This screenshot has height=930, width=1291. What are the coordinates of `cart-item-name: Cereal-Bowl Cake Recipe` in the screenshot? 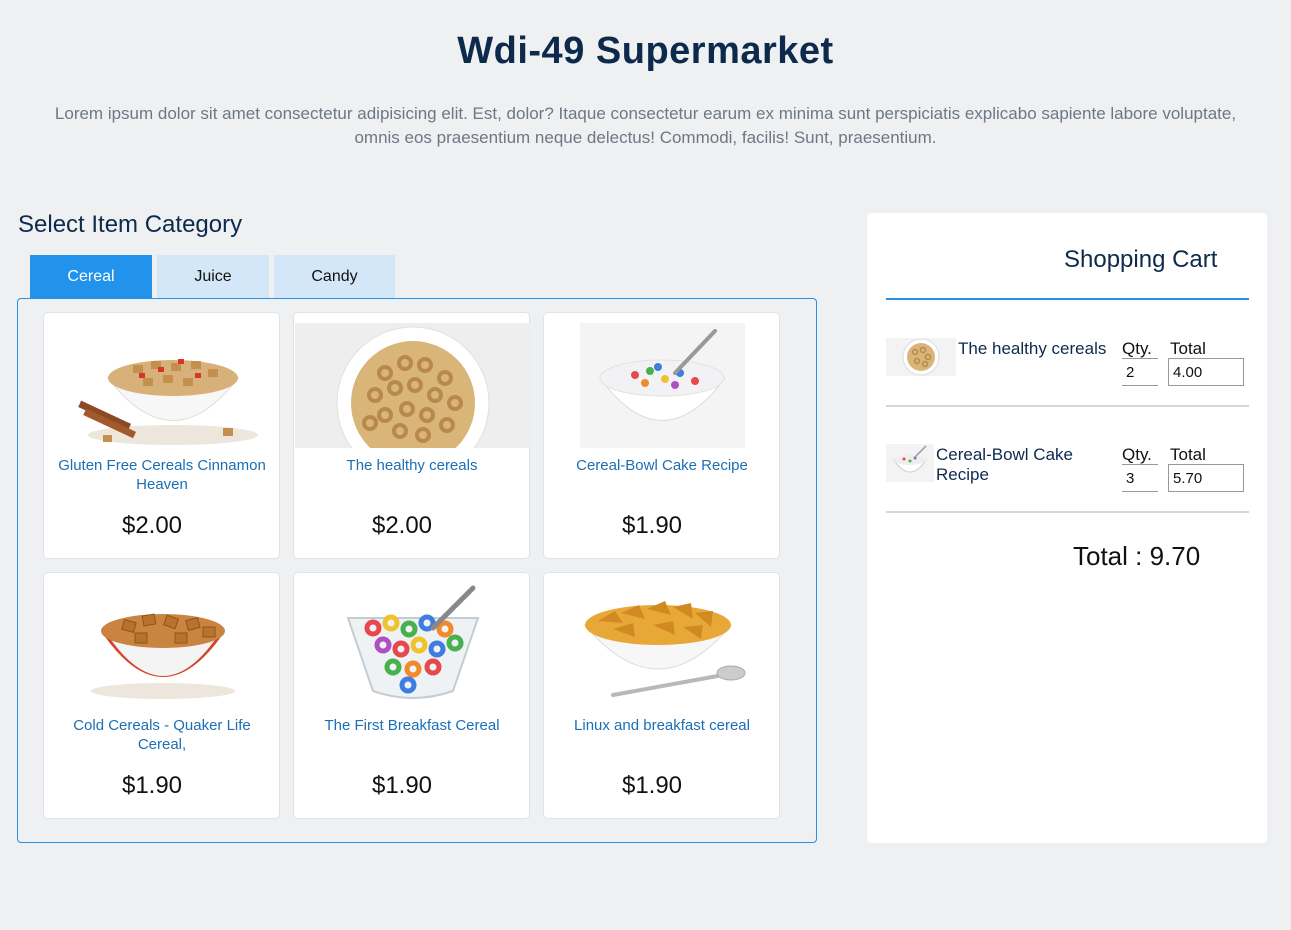 It's located at (1004, 464).